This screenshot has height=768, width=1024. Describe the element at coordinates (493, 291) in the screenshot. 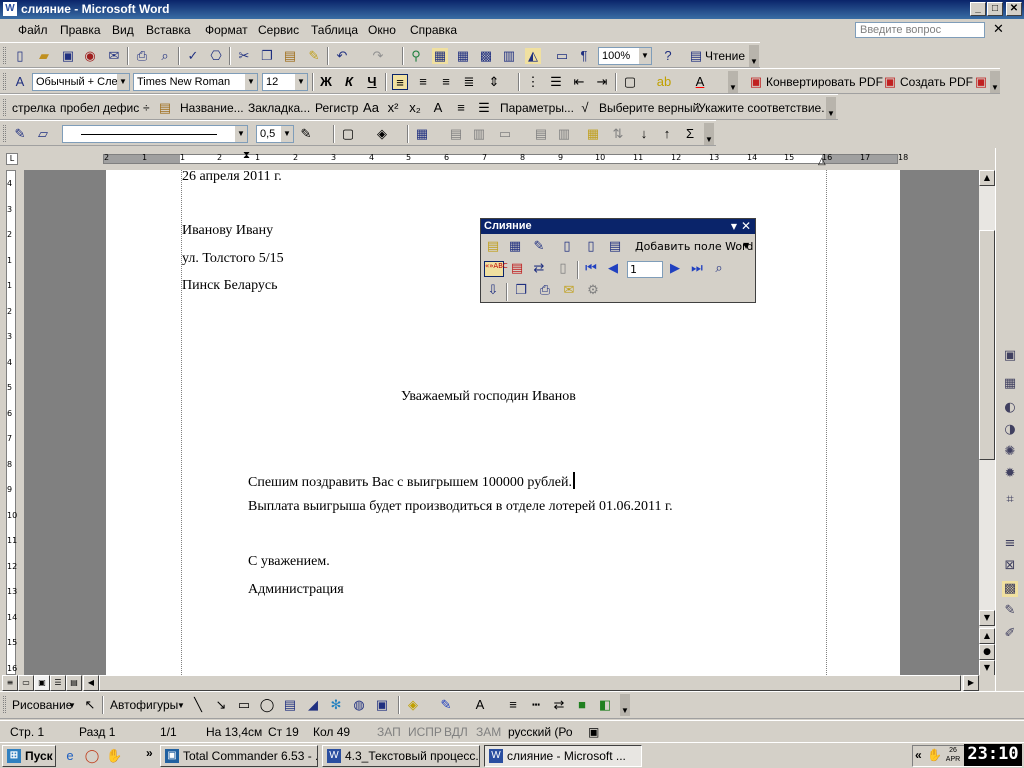

I see `check-errors-icon: ⇩` at that location.